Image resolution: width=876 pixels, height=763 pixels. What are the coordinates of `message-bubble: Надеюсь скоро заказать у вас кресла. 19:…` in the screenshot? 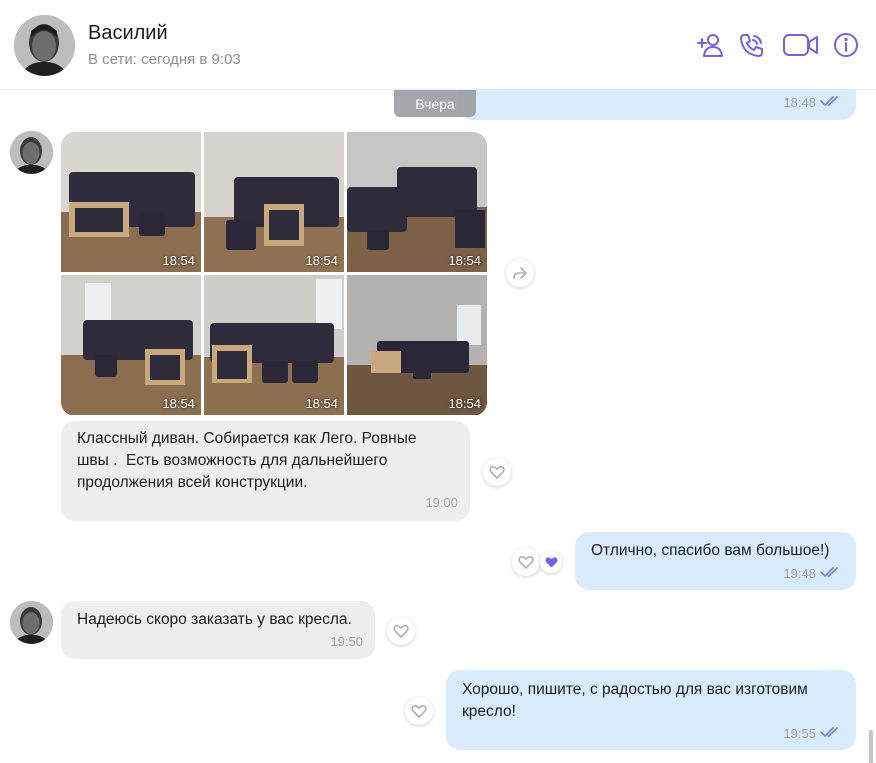 It's located at (218, 630).